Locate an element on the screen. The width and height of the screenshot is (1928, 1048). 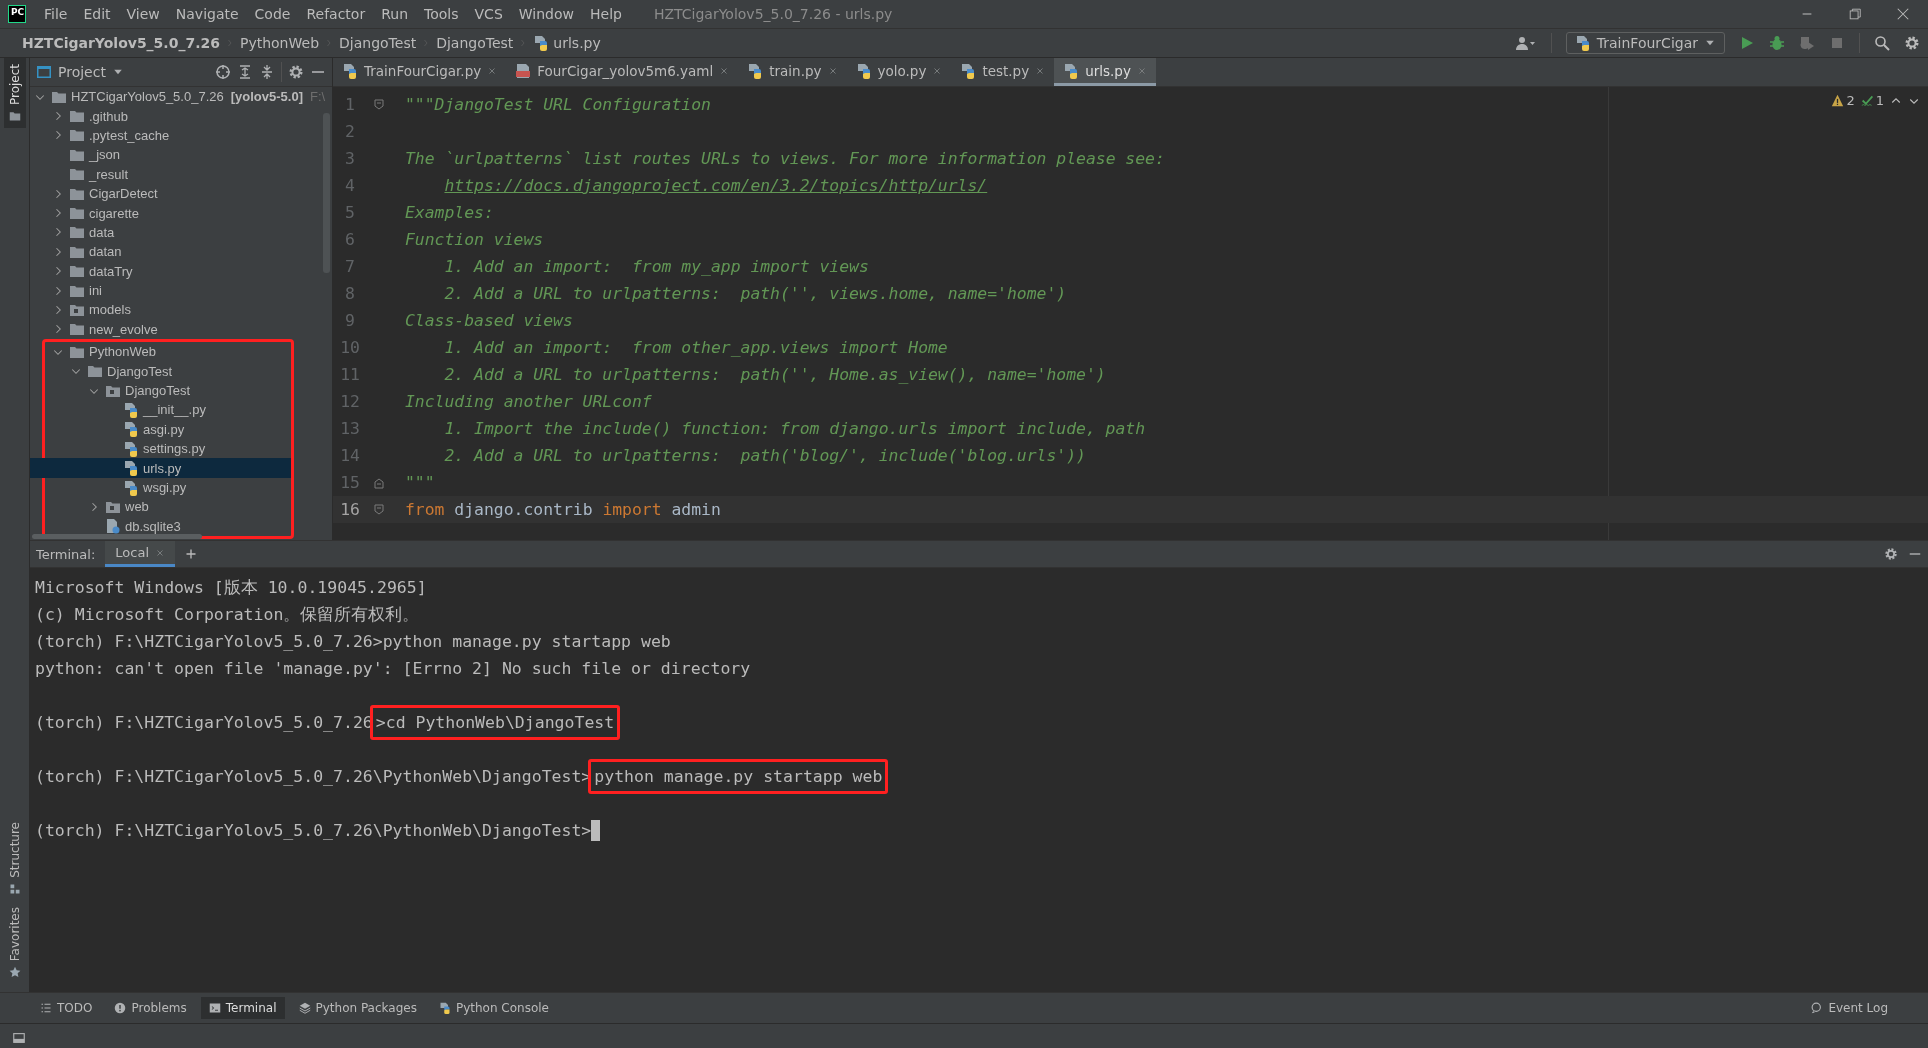
tree-item: settings.py is located at coordinates (160, 449).